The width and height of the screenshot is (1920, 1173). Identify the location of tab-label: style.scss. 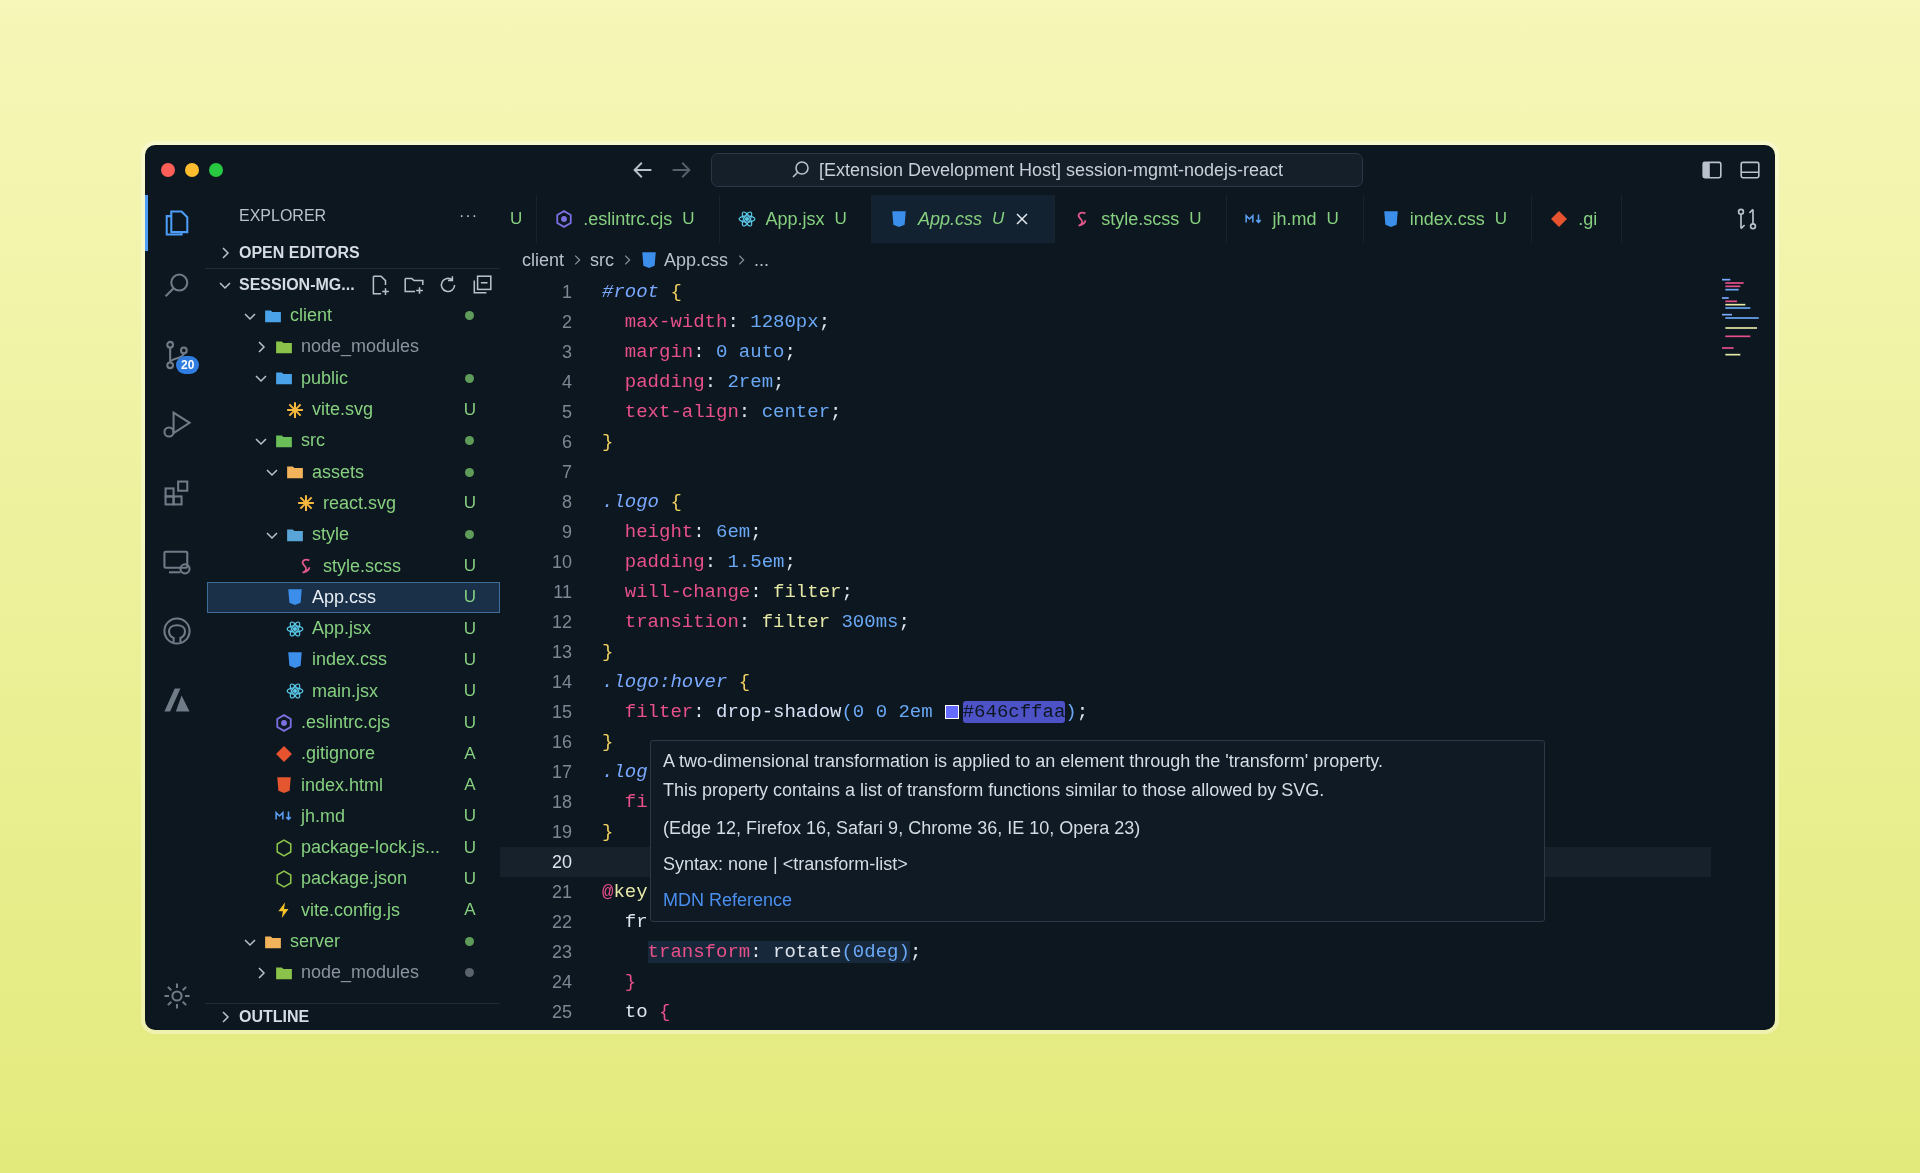
(1140, 219).